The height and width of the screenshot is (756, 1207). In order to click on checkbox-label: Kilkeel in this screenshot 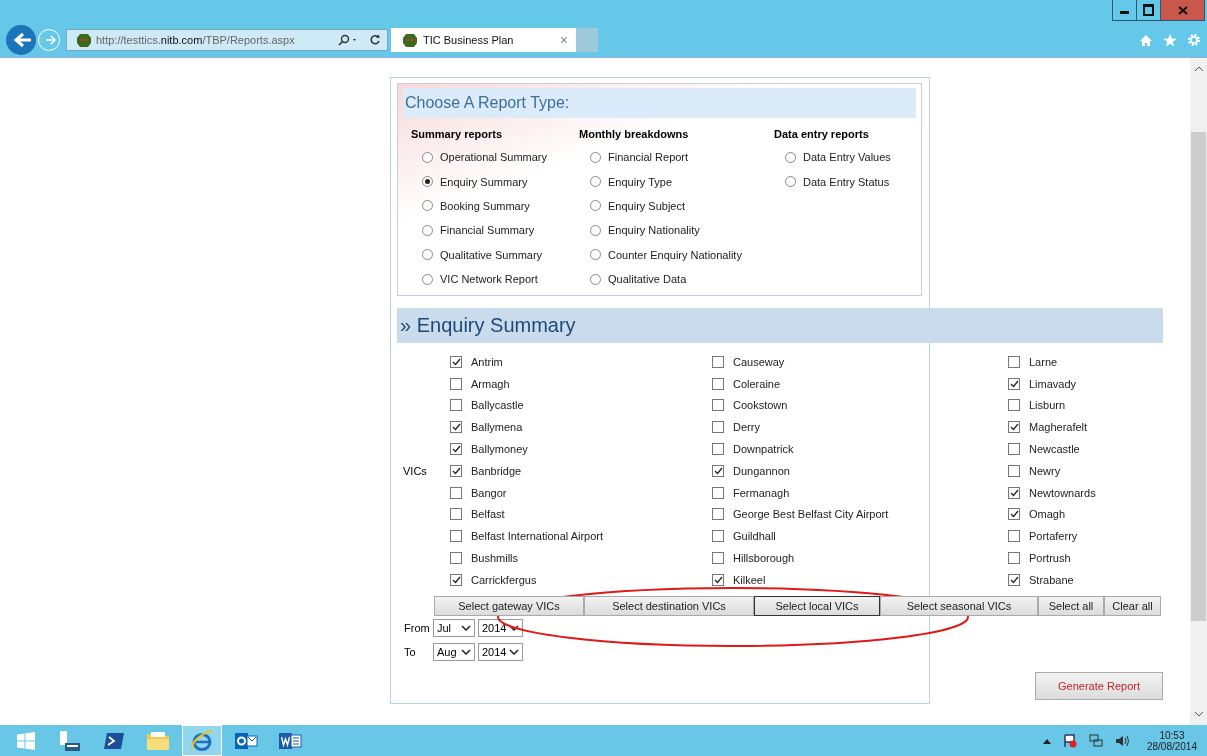, I will do `click(749, 579)`.